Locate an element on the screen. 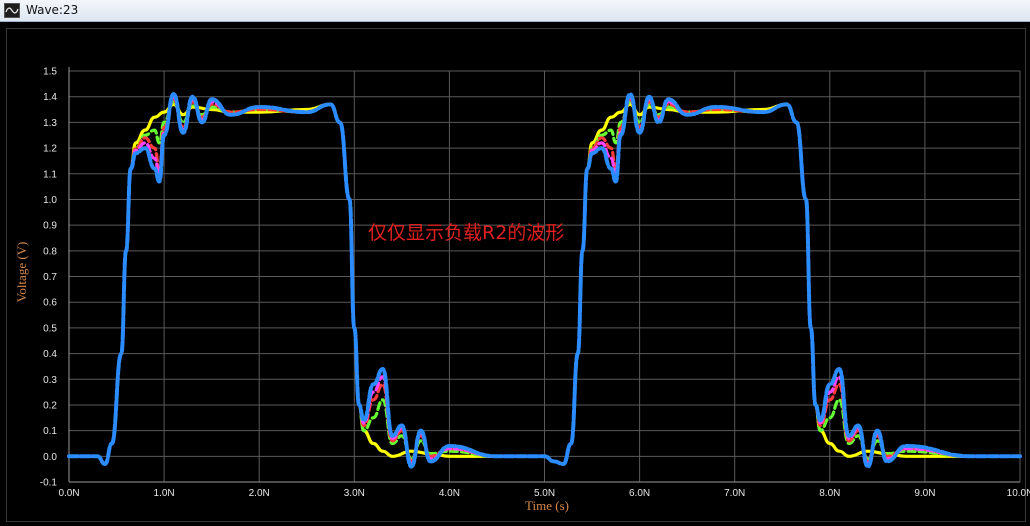 The width and height of the screenshot is (1030, 526). y-tick-label: 0.3 is located at coordinates (50, 380).